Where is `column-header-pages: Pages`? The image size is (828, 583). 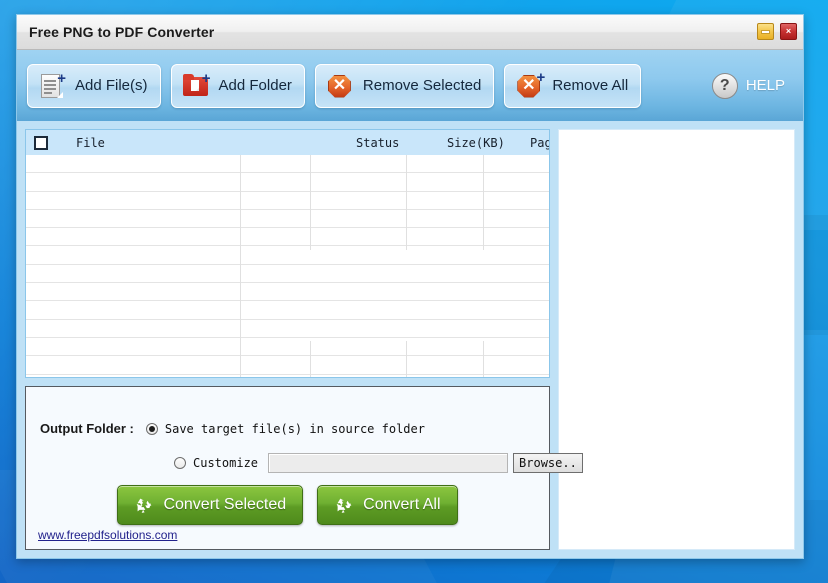
column-header-pages: Pages is located at coordinates (539, 143).